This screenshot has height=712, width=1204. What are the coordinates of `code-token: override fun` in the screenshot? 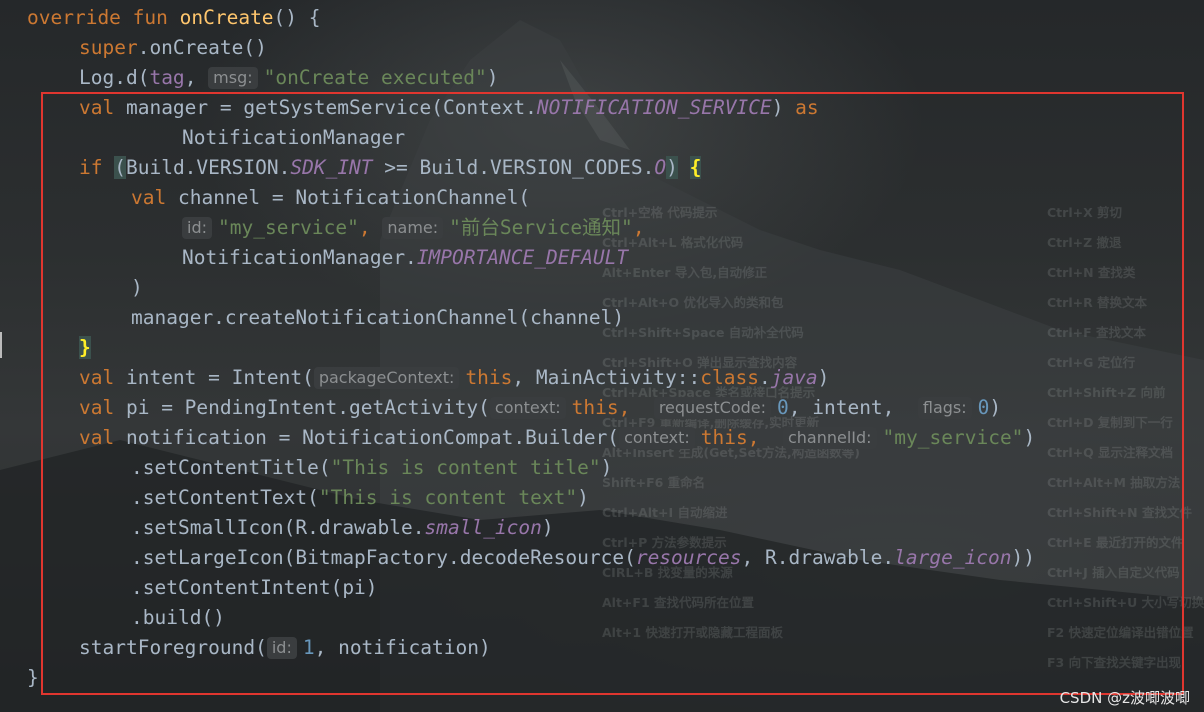 It's located at (103, 17).